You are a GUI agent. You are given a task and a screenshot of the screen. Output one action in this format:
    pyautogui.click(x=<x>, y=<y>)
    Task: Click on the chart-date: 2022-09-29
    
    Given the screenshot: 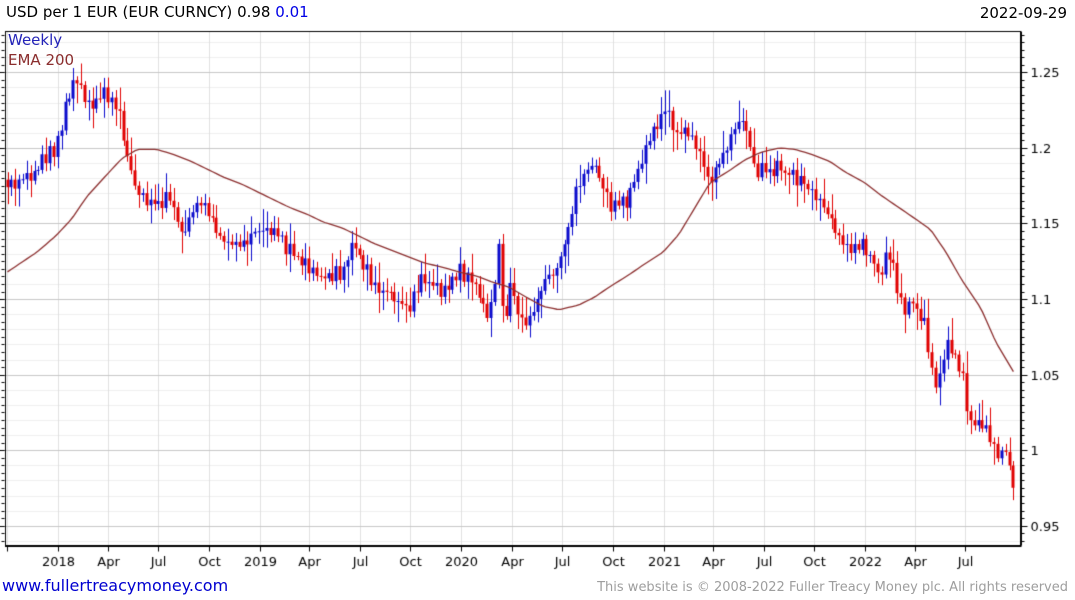 What is the action you would take?
    pyautogui.click(x=1023, y=13)
    